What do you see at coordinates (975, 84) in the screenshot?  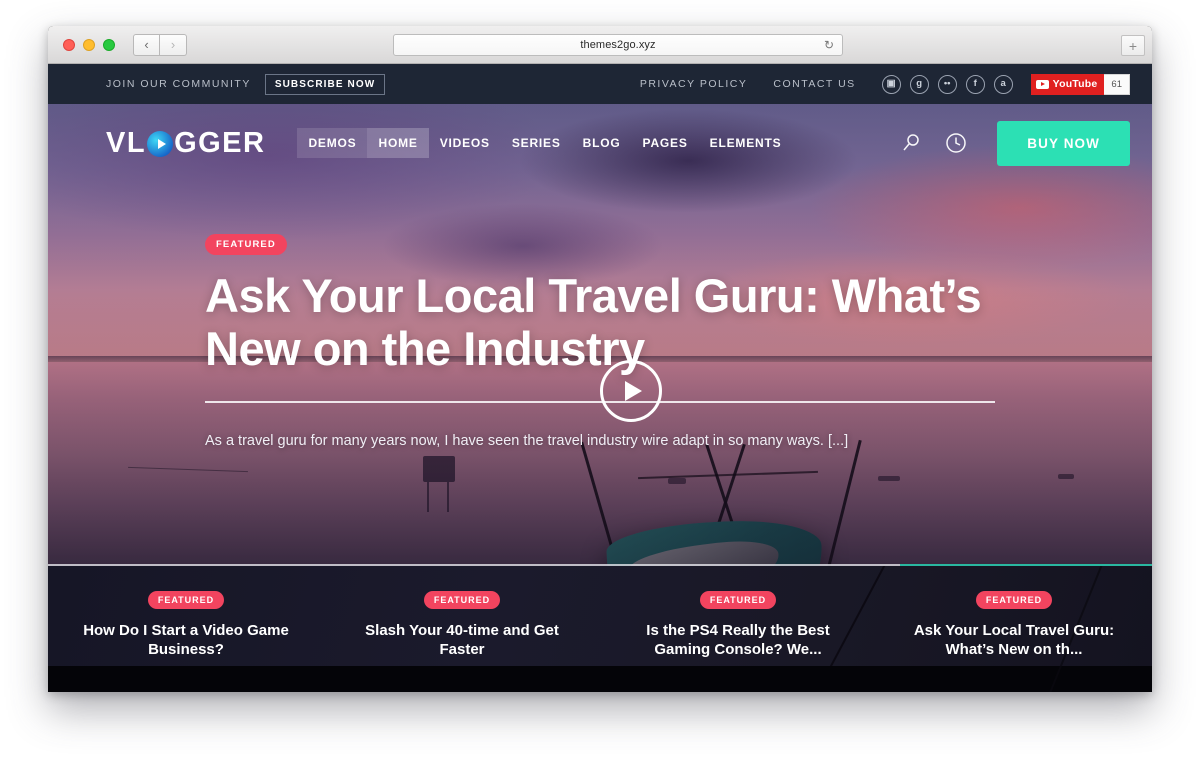 I see `facebook-icon: f` at bounding box center [975, 84].